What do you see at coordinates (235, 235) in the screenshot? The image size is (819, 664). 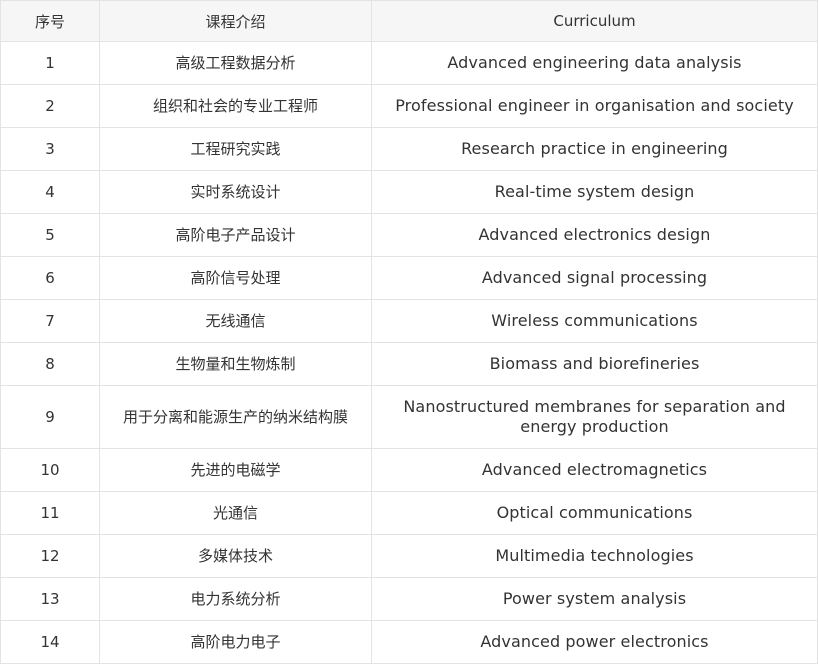 I see `course-chinese: 高阶电子产品设计` at bounding box center [235, 235].